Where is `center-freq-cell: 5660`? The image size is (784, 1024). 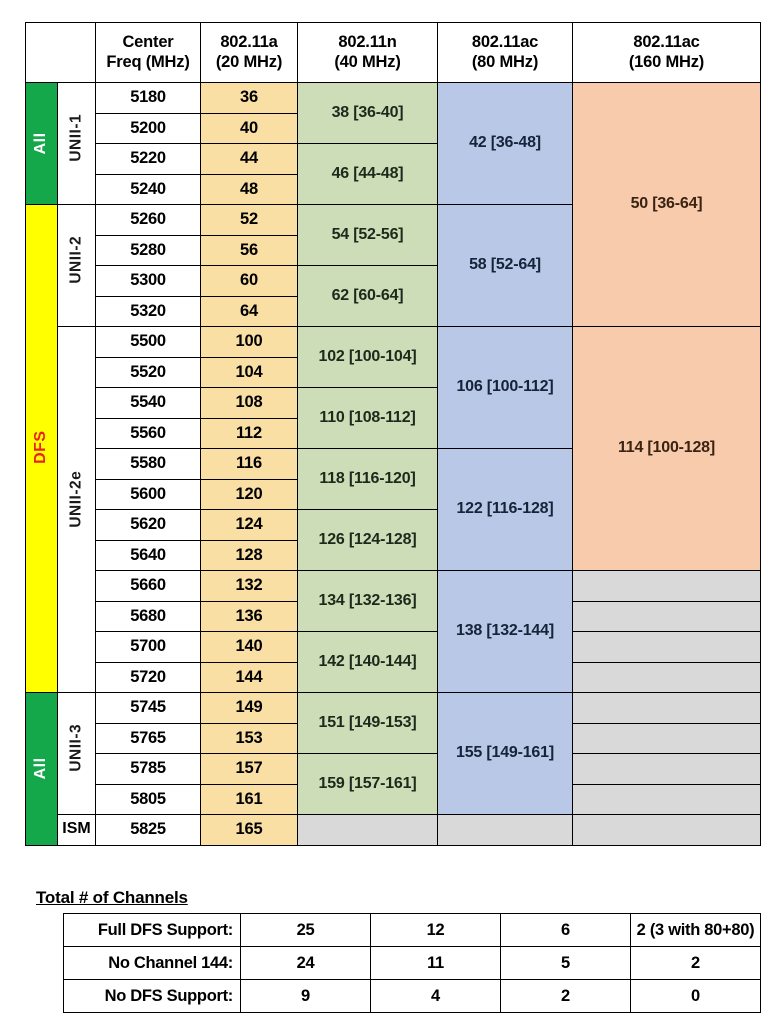
center-freq-cell: 5660 is located at coordinates (148, 586).